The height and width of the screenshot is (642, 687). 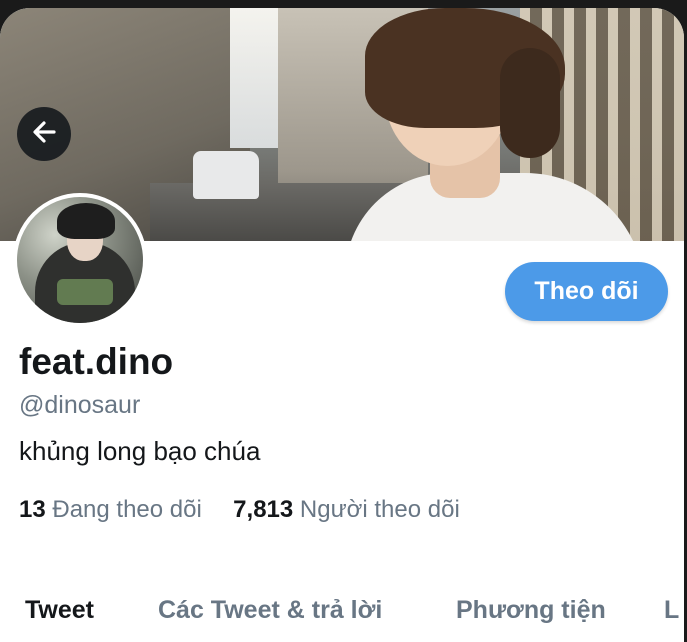 I want to click on following-label: Đang theo dõi, so click(x=127, y=509).